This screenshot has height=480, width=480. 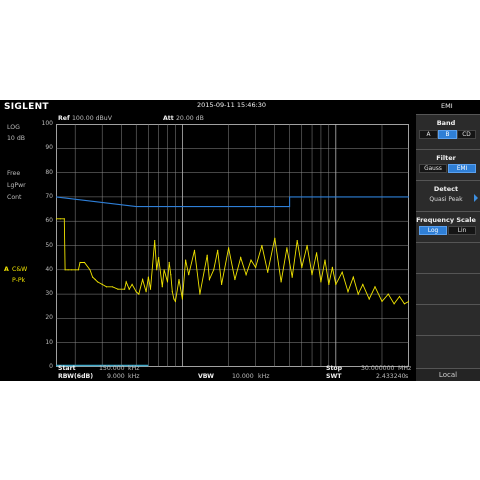 What do you see at coordinates (447, 106) in the screenshot?
I see `mode-label: EMI` at bounding box center [447, 106].